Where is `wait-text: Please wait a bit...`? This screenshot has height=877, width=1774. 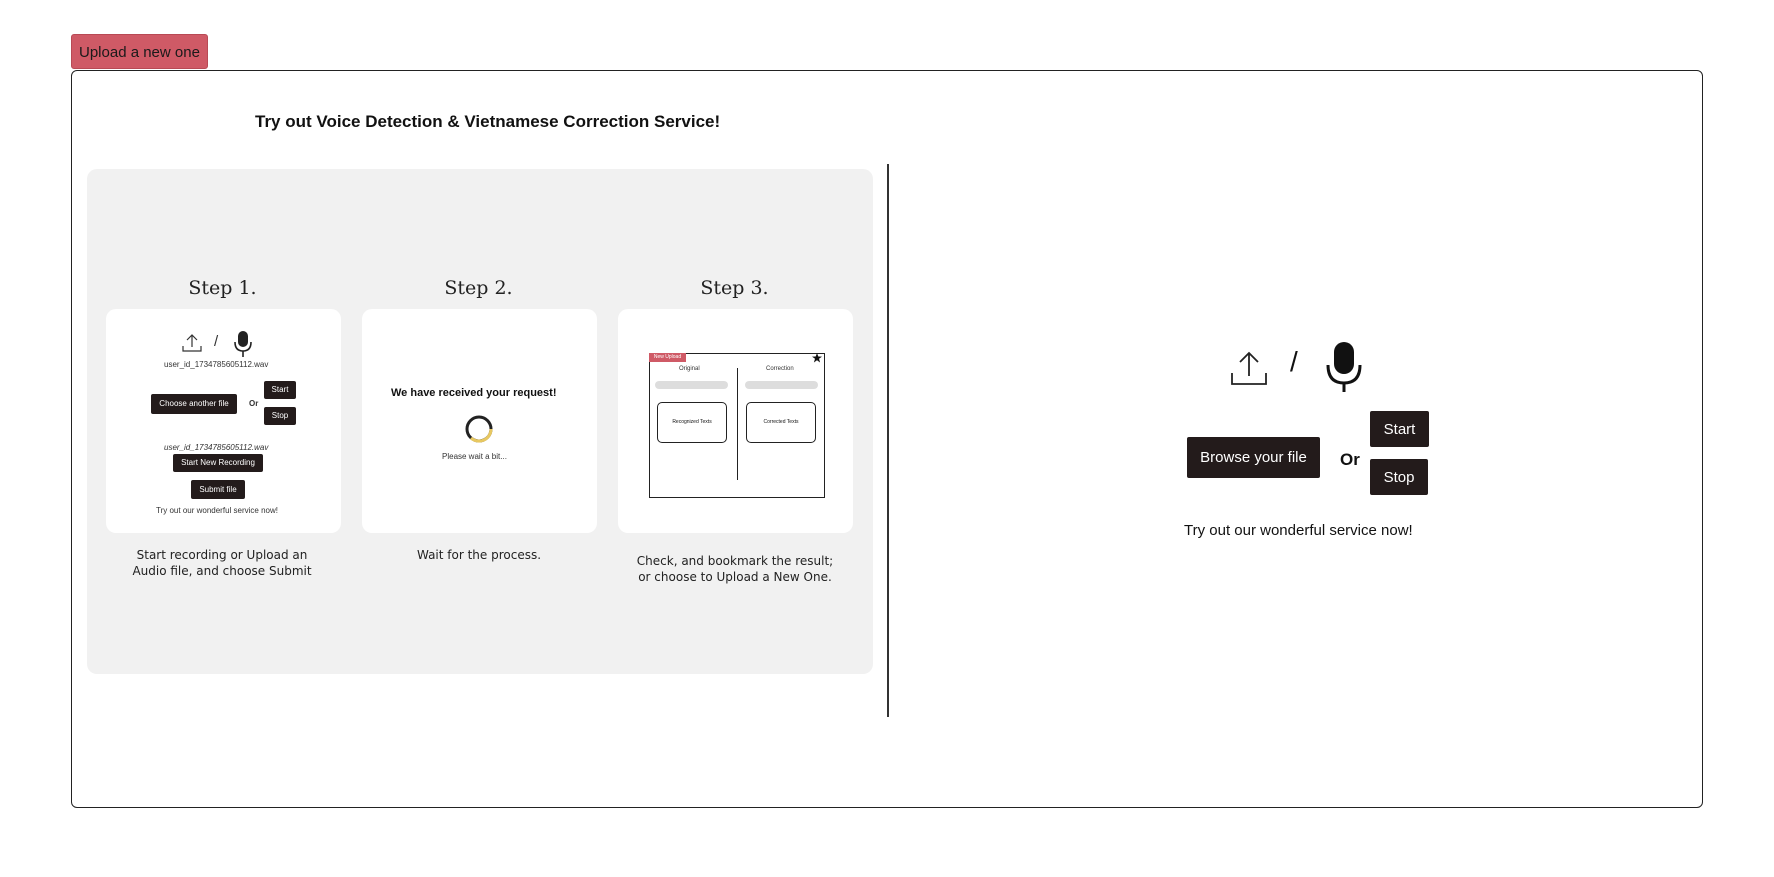 wait-text: Please wait a bit... is located at coordinates (474, 456).